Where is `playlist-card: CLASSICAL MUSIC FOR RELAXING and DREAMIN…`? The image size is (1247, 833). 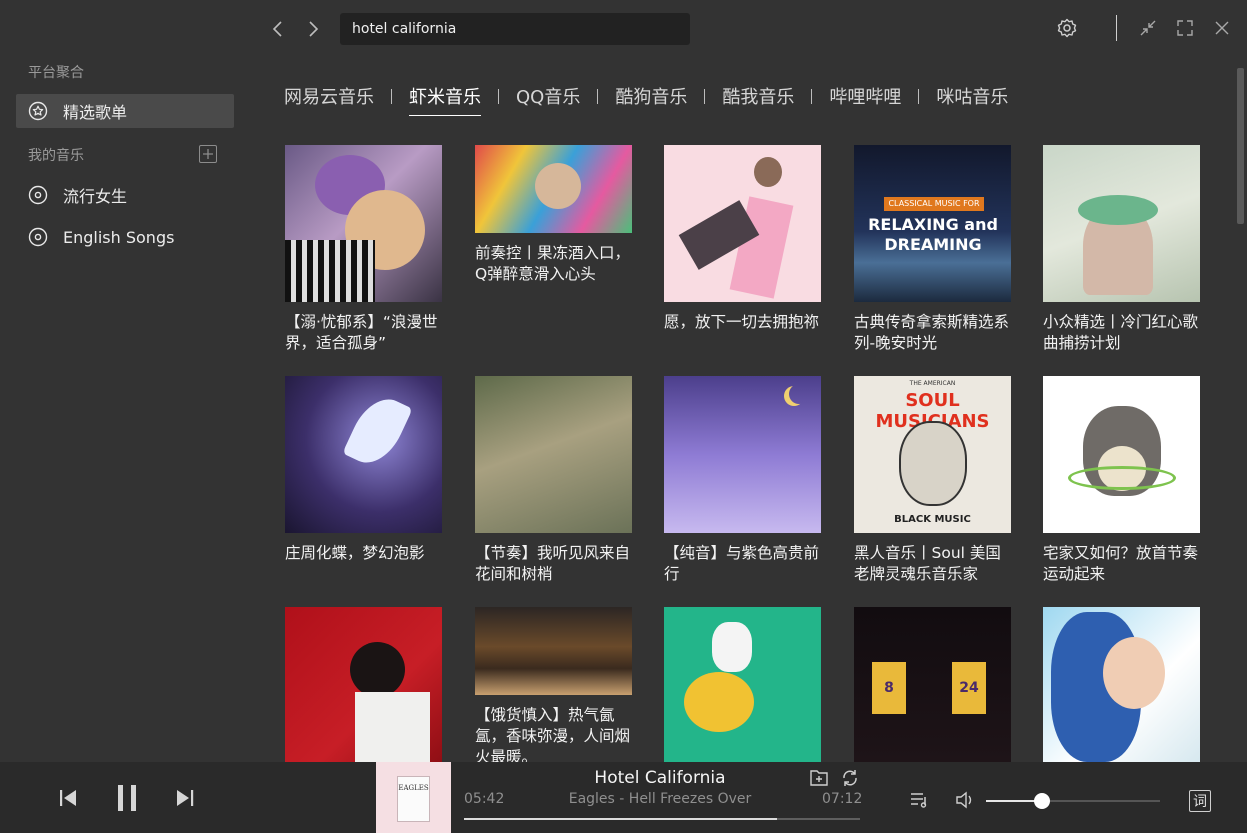 playlist-card: CLASSICAL MUSIC FOR RELAXING and DREAMIN… is located at coordinates (932, 249).